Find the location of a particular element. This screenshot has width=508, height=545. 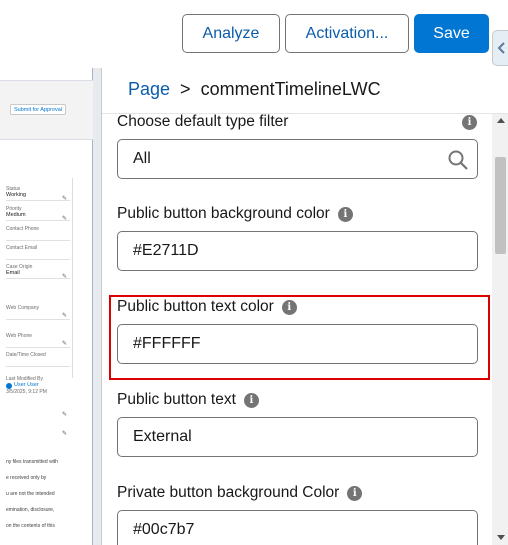

breadcrumb: Page > commentTimelineLWC is located at coordinates (254, 89).